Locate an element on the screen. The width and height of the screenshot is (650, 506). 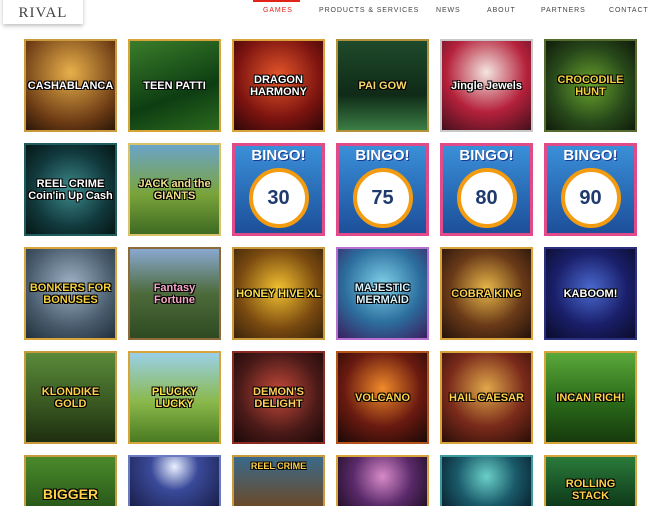
game-title: BIGGER is located at coordinates (70, 494).